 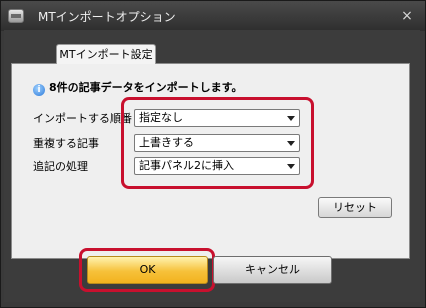 I want to click on app-window-icon, so click(x=16, y=16).